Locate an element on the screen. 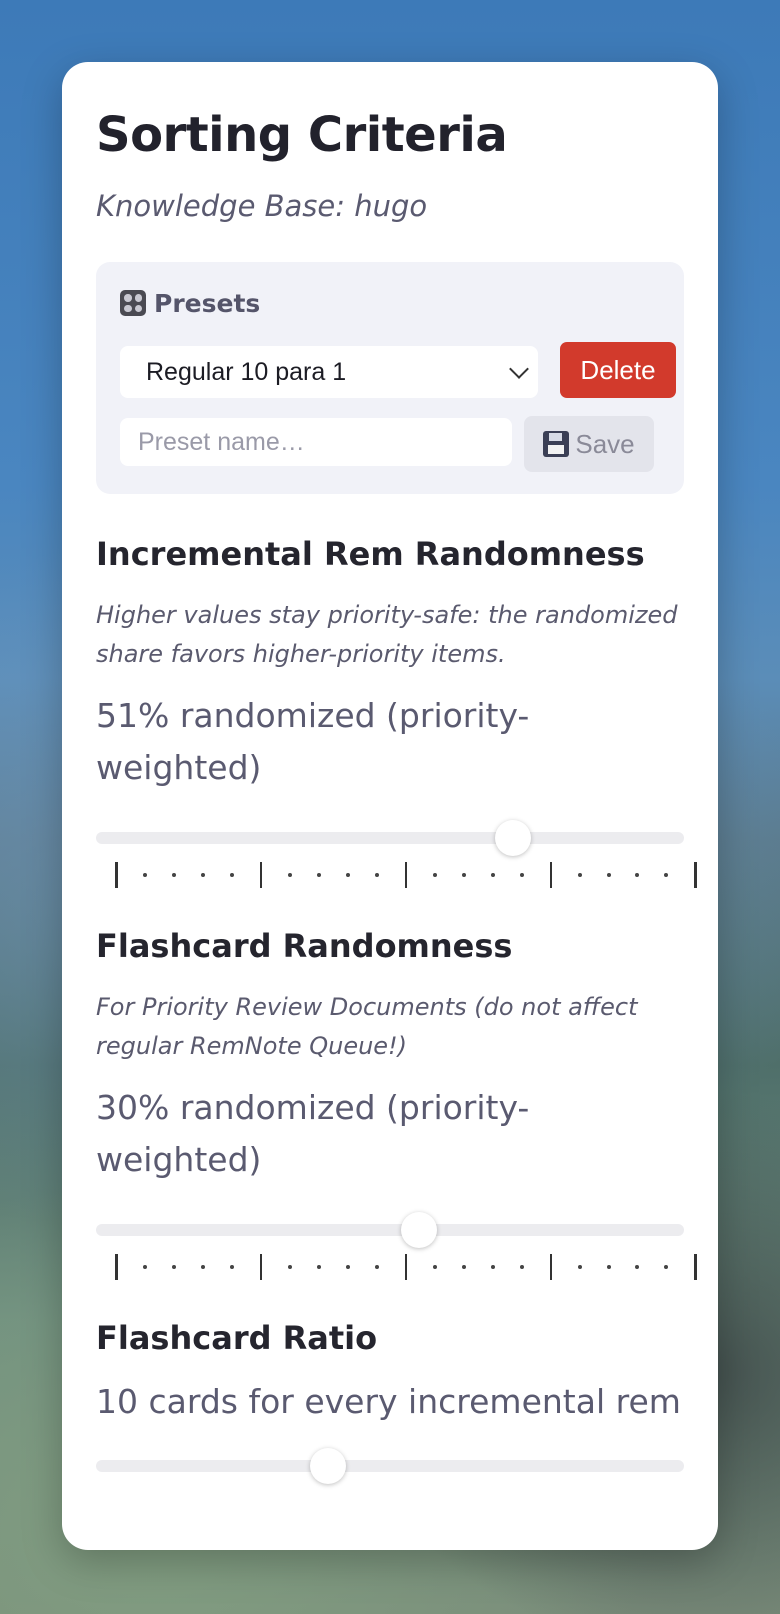 The image size is (780, 1614). presets-header: Presets is located at coordinates (390, 303).